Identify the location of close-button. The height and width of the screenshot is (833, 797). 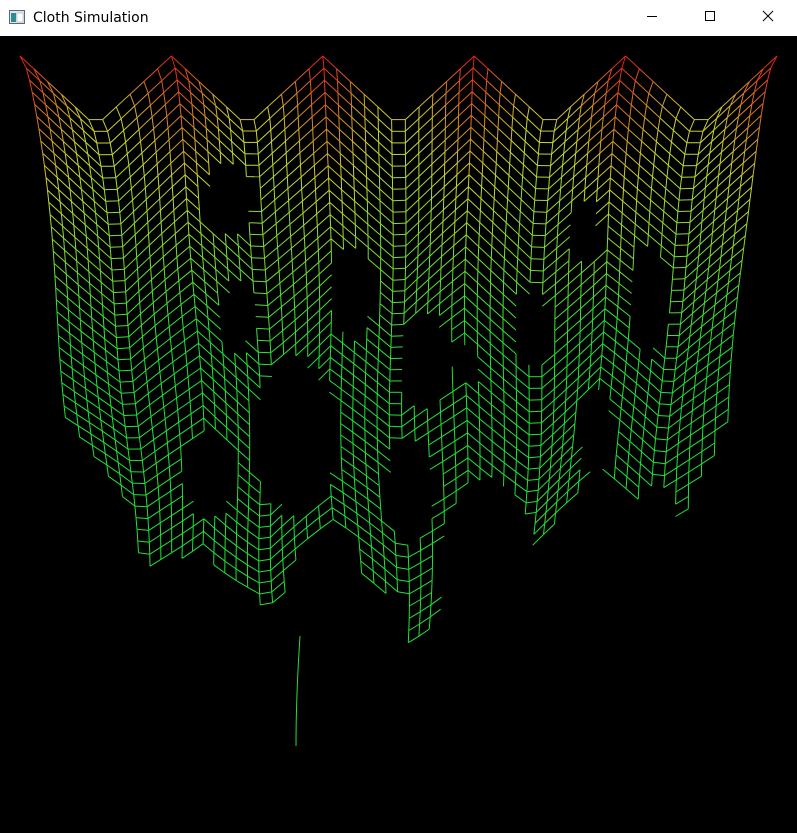
(768, 18).